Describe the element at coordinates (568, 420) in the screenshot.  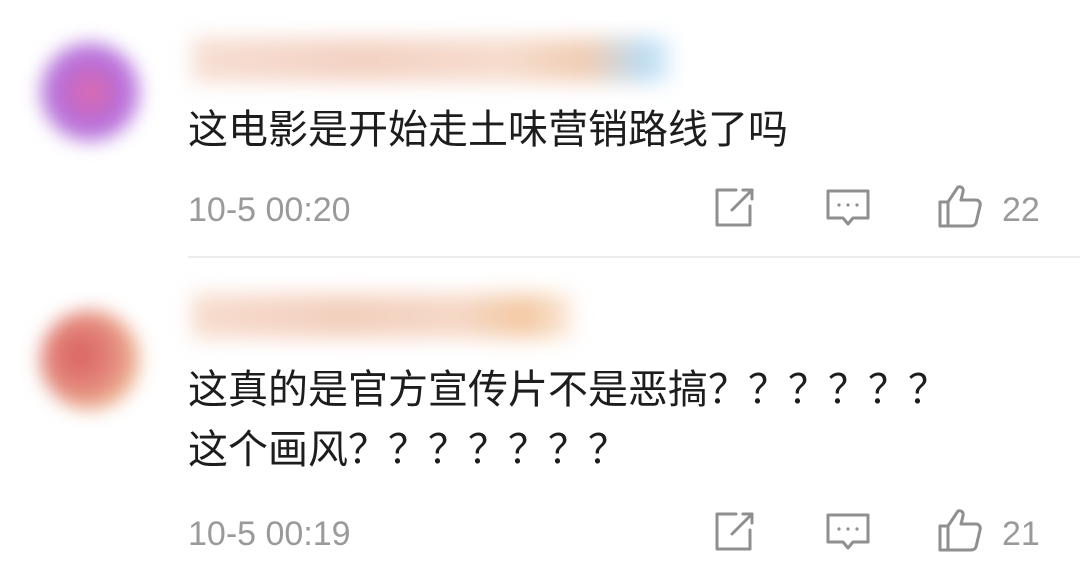
I see `comment-text: 这真的是官方宣传片不是恶搞？？？？？？ 这个画风？？？？？？？` at that location.